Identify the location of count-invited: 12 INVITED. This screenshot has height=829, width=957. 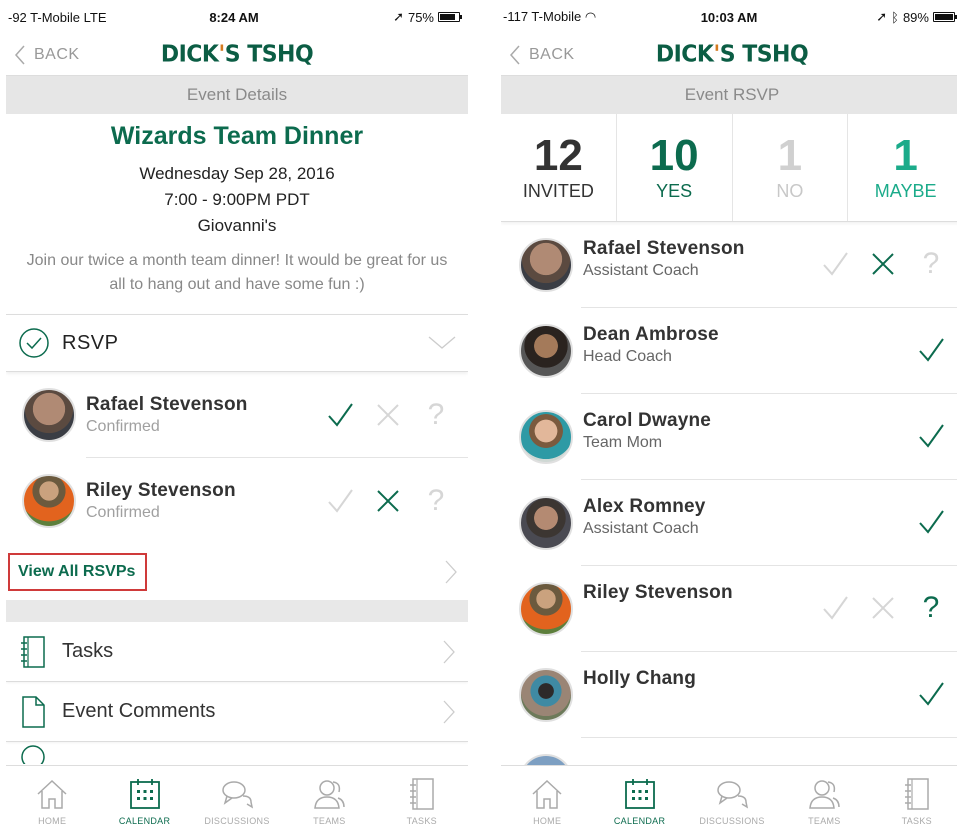
(559, 167).